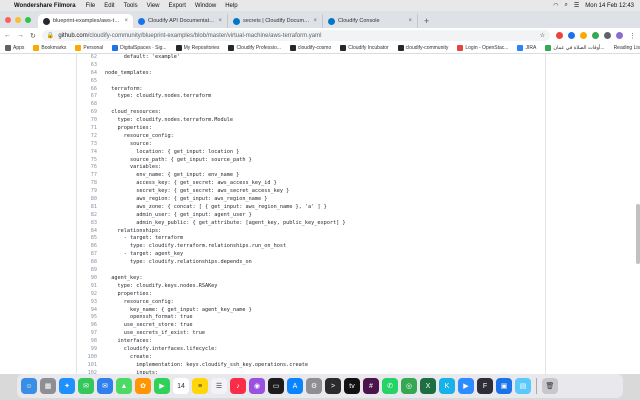 The height and width of the screenshot is (400, 640). Describe the element at coordinates (447, 386) in the screenshot. I see `kodi-icon: K` at that location.